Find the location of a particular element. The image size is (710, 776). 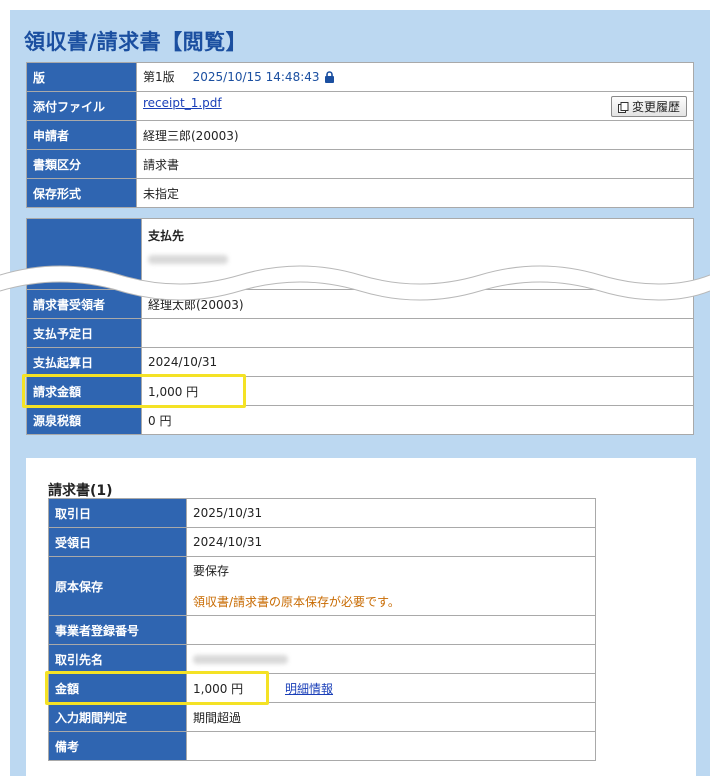

storage-label: 保存形式 is located at coordinates (81, 193).